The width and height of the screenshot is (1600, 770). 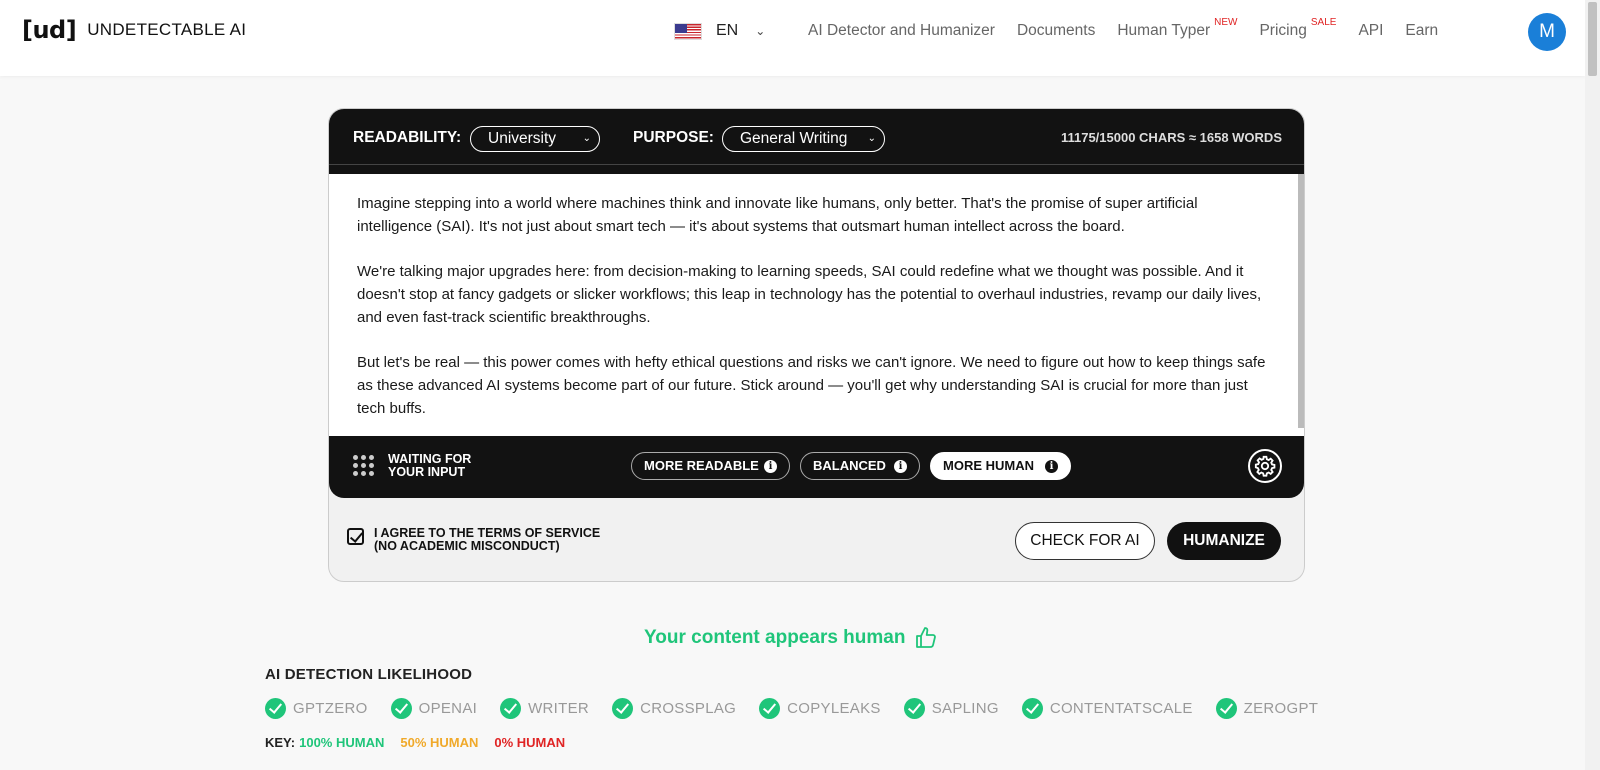 What do you see at coordinates (433, 708) in the screenshot?
I see `detector-openai: OPENAI` at bounding box center [433, 708].